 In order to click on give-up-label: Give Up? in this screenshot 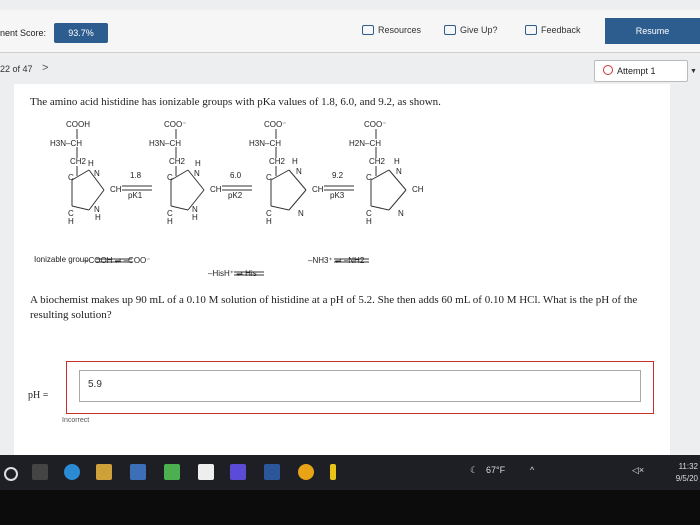, I will do `click(479, 30)`.